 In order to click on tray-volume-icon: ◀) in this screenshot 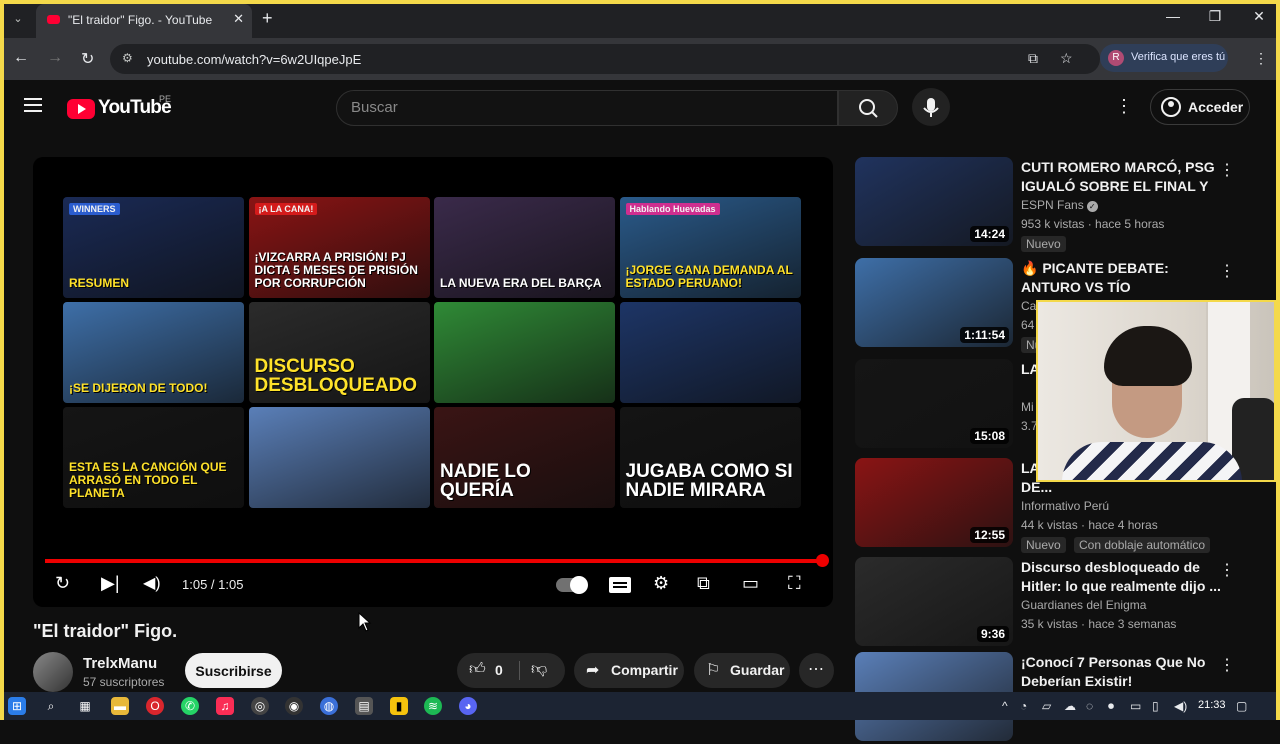, I will do `click(1180, 706)`.